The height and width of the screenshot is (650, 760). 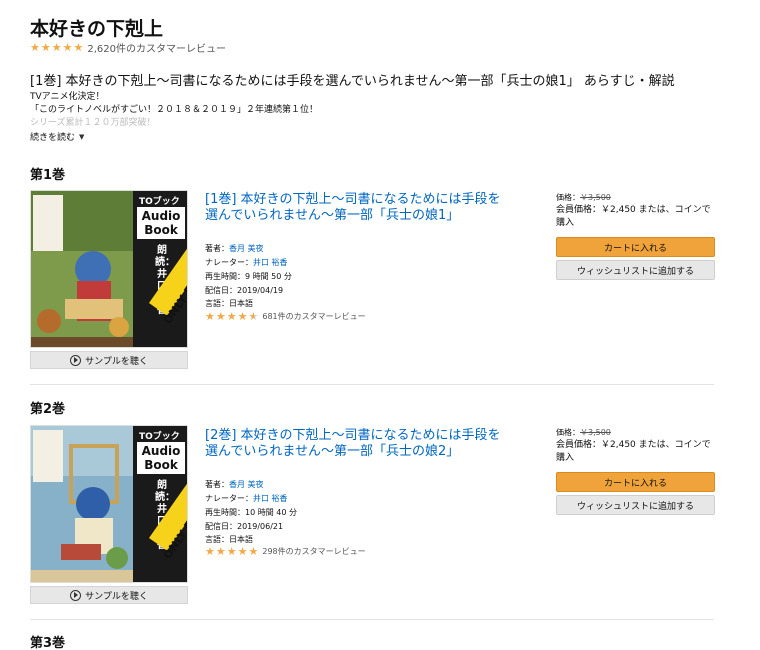 I want to click on read-more-label: 続きを読む, so click(x=53, y=138).